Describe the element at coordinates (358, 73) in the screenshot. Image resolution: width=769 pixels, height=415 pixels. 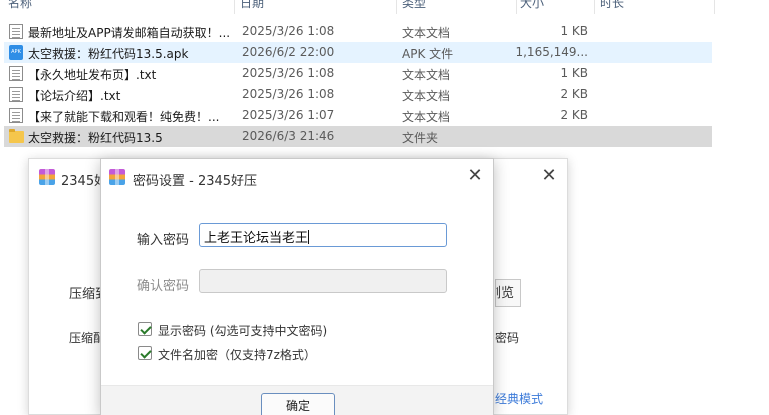
I see `file-row: 【永久地址发布页】.txt 2025/3/26 1:08 文本文档 1 KB` at that location.